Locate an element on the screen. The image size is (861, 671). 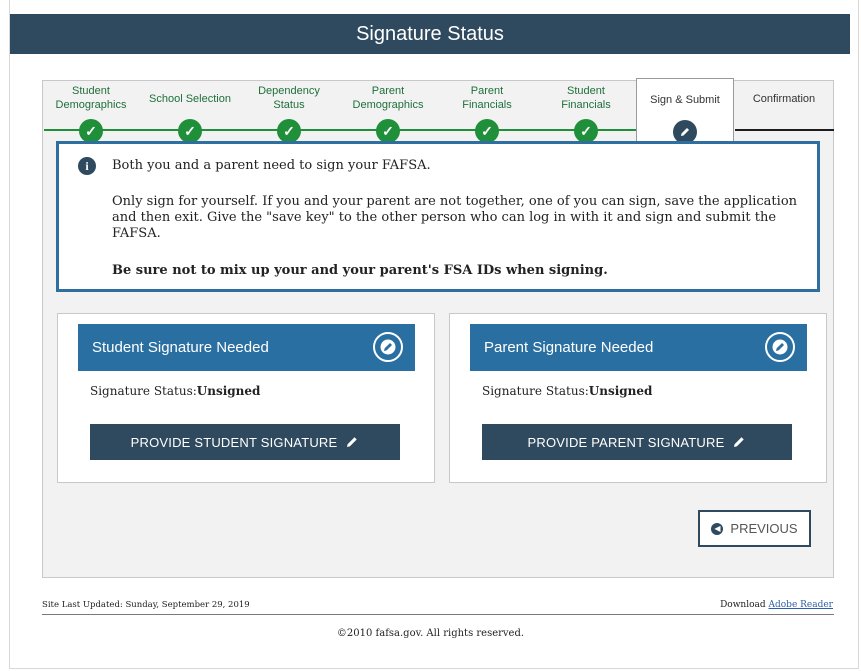
download-reader: Download Adobe Reader is located at coordinates (776, 605).